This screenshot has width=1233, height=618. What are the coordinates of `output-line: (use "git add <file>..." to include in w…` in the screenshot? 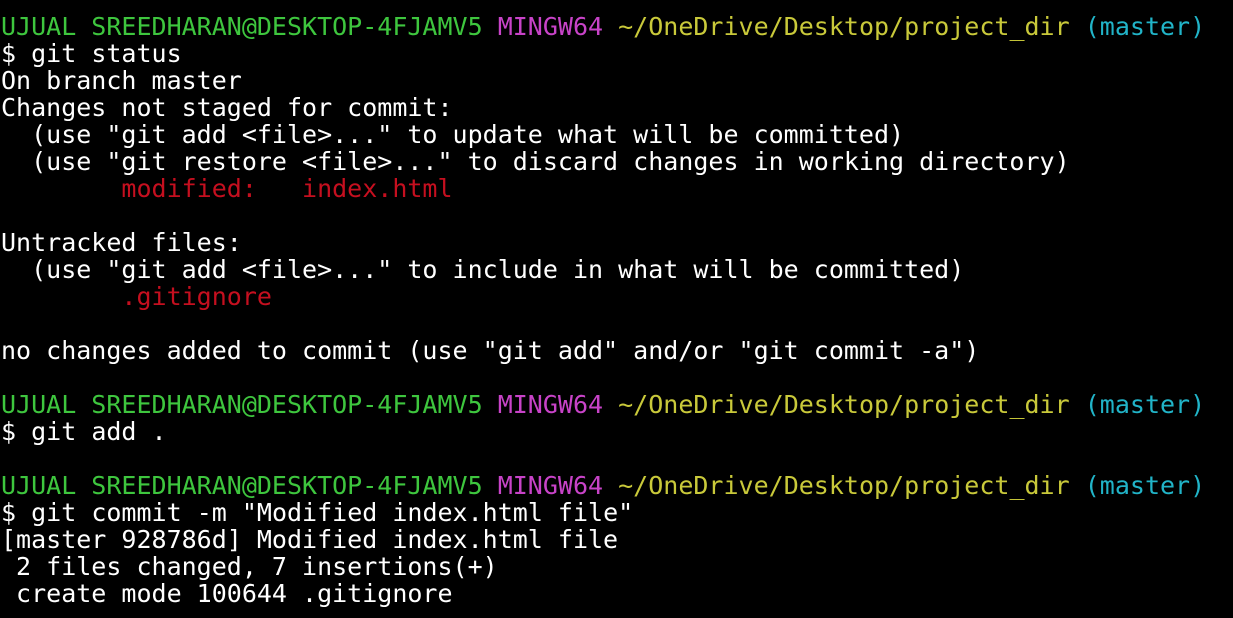 It's located at (483, 269).